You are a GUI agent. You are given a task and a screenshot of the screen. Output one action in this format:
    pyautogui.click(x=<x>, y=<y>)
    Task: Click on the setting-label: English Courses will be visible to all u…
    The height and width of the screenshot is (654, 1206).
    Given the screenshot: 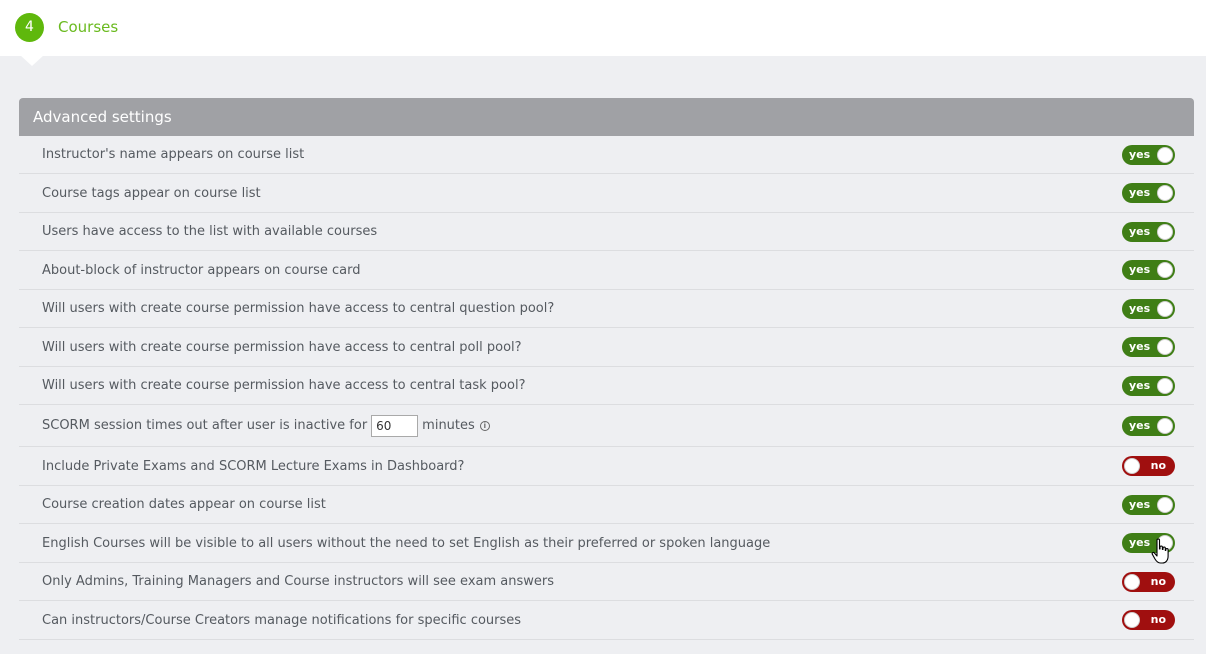 What is the action you would take?
    pyautogui.click(x=406, y=543)
    